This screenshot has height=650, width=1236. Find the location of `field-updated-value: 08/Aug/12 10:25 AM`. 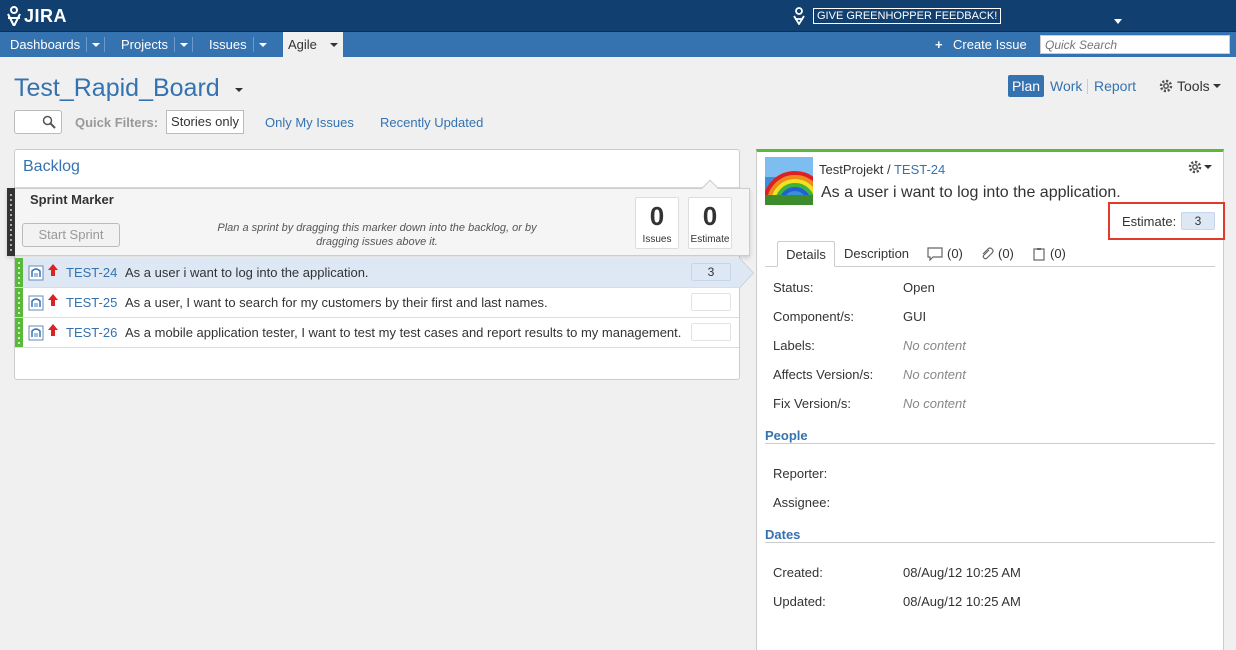

field-updated-value: 08/Aug/12 10:25 AM is located at coordinates (962, 601).